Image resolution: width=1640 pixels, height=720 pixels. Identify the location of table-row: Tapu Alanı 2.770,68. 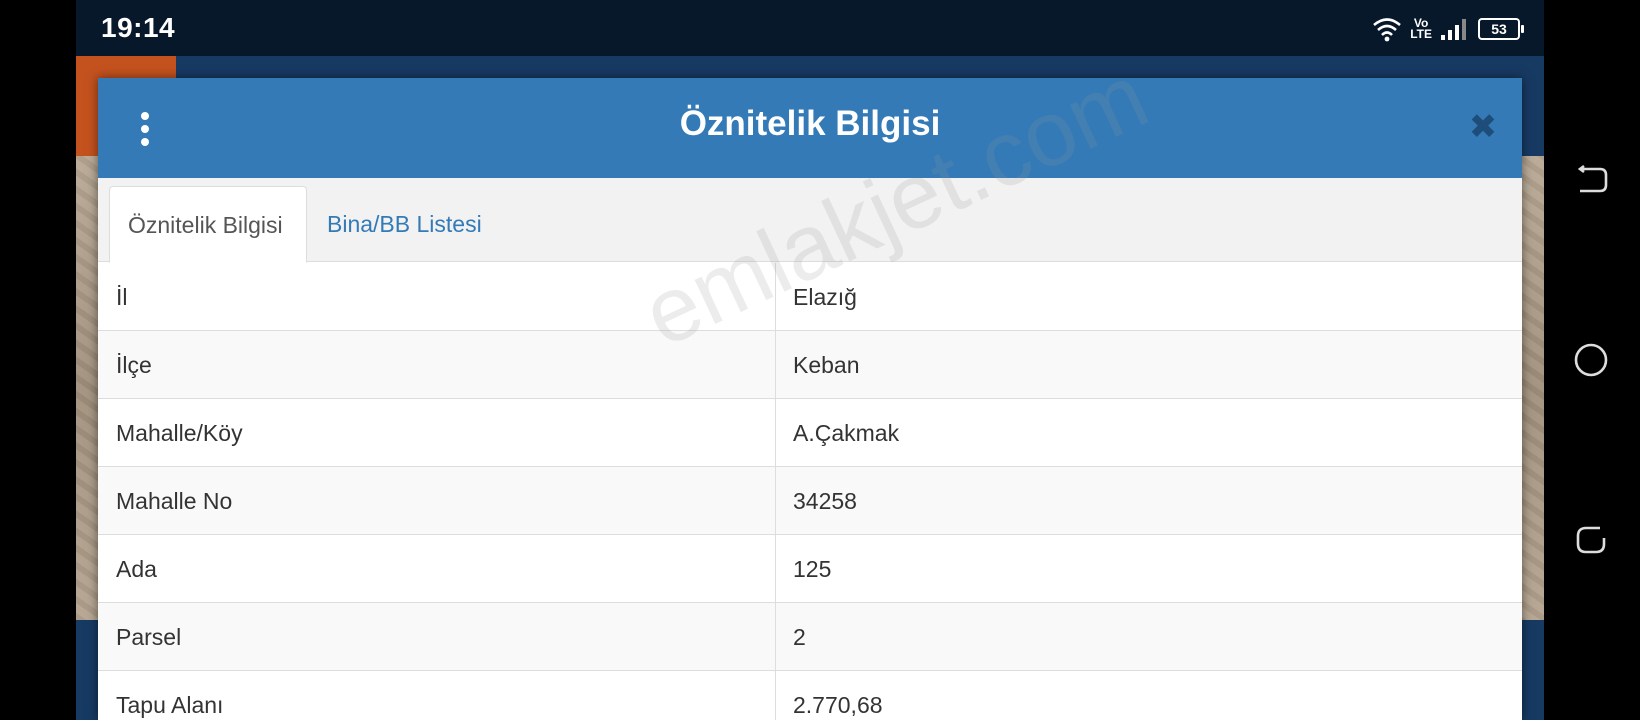
(810, 695).